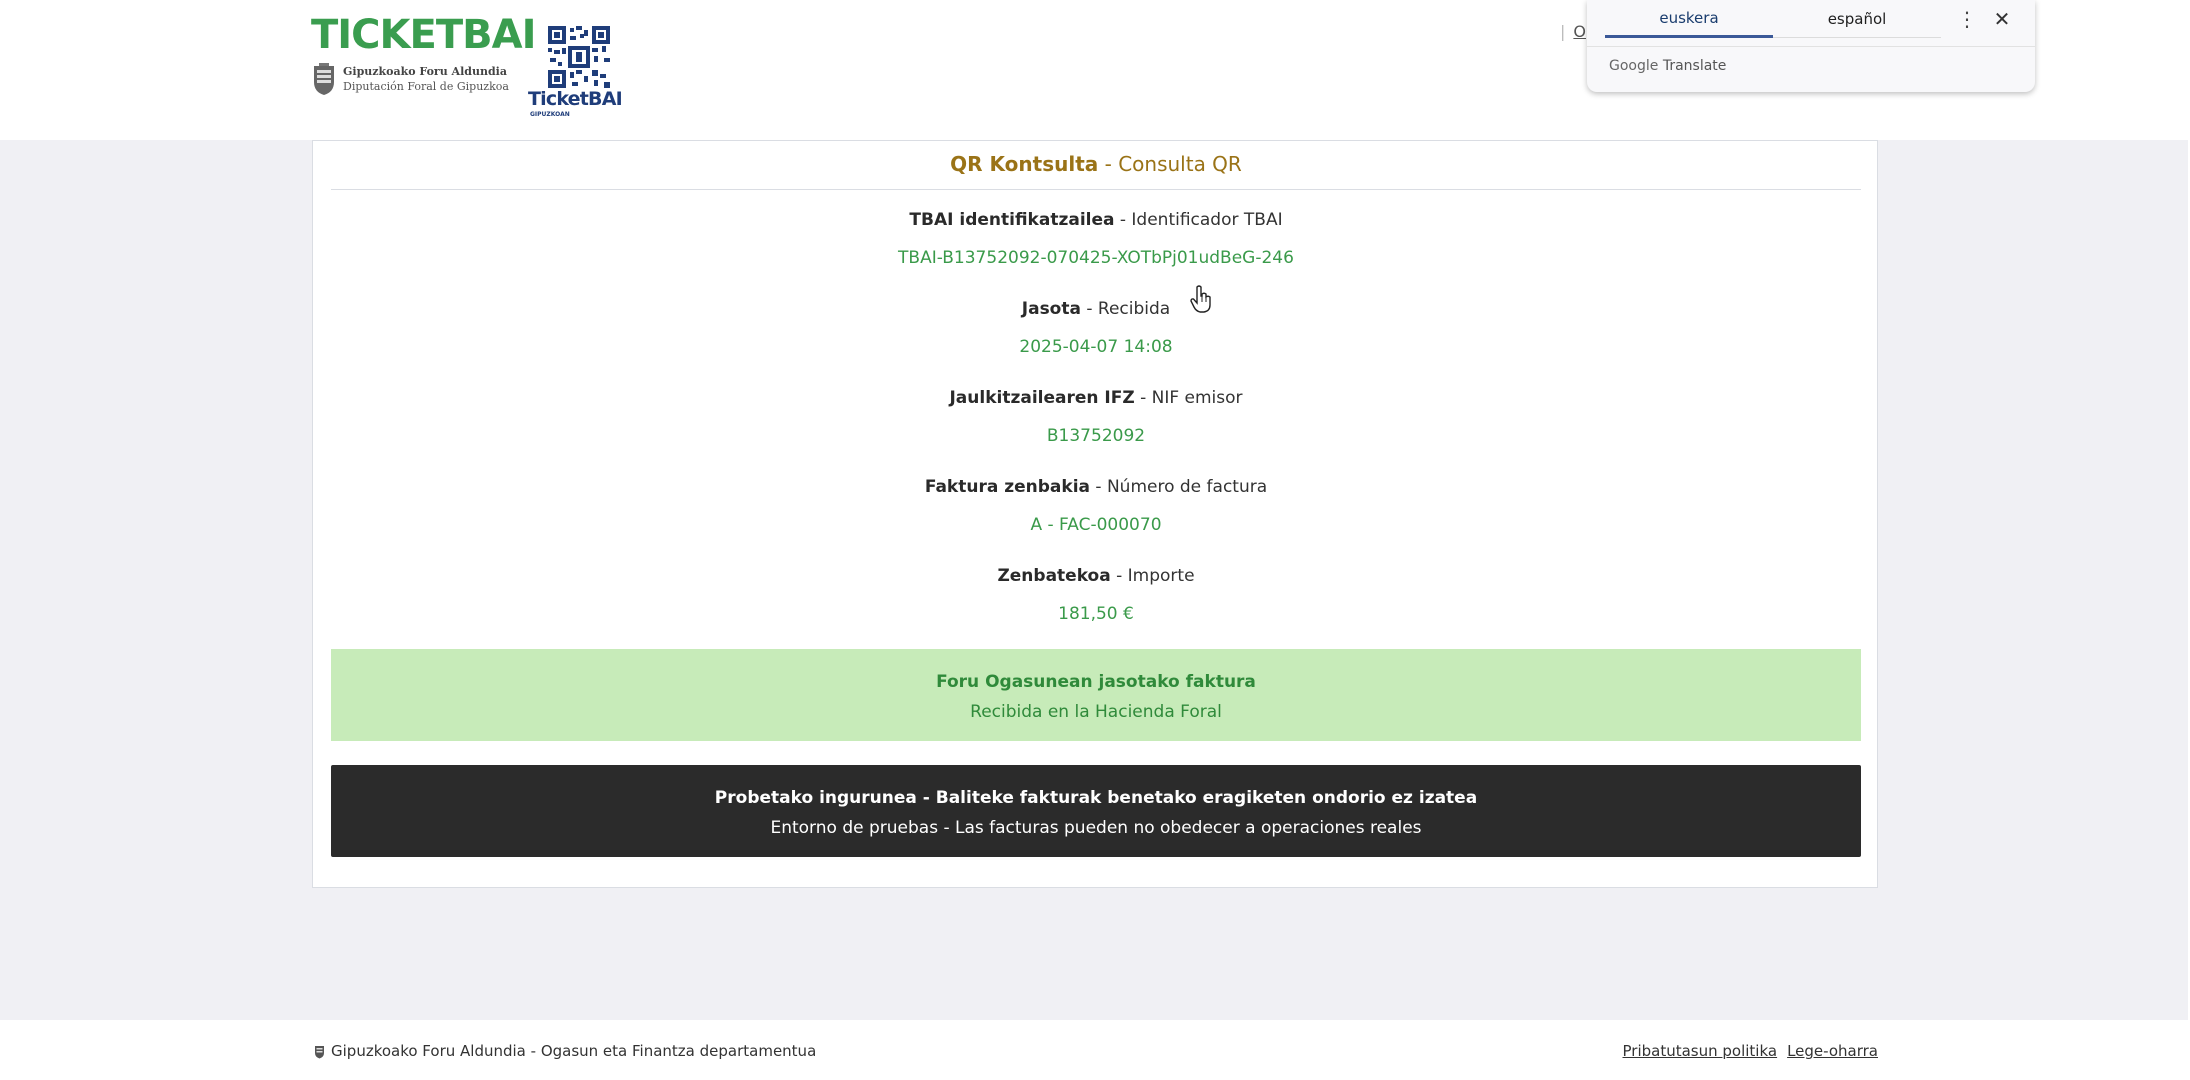 This screenshot has height=1080, width=2190. What do you see at coordinates (575, 99) in the screenshot?
I see `qr-label: TicketBAI` at bounding box center [575, 99].